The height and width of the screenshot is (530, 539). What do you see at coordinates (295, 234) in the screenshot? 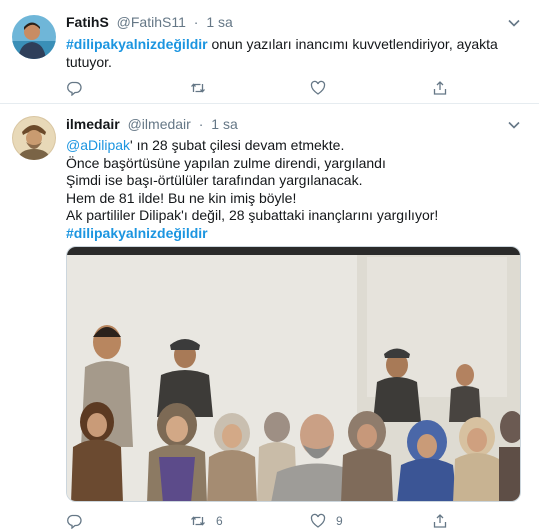
I see `text-line: #dilipakyalnizdeğildir` at bounding box center [295, 234].